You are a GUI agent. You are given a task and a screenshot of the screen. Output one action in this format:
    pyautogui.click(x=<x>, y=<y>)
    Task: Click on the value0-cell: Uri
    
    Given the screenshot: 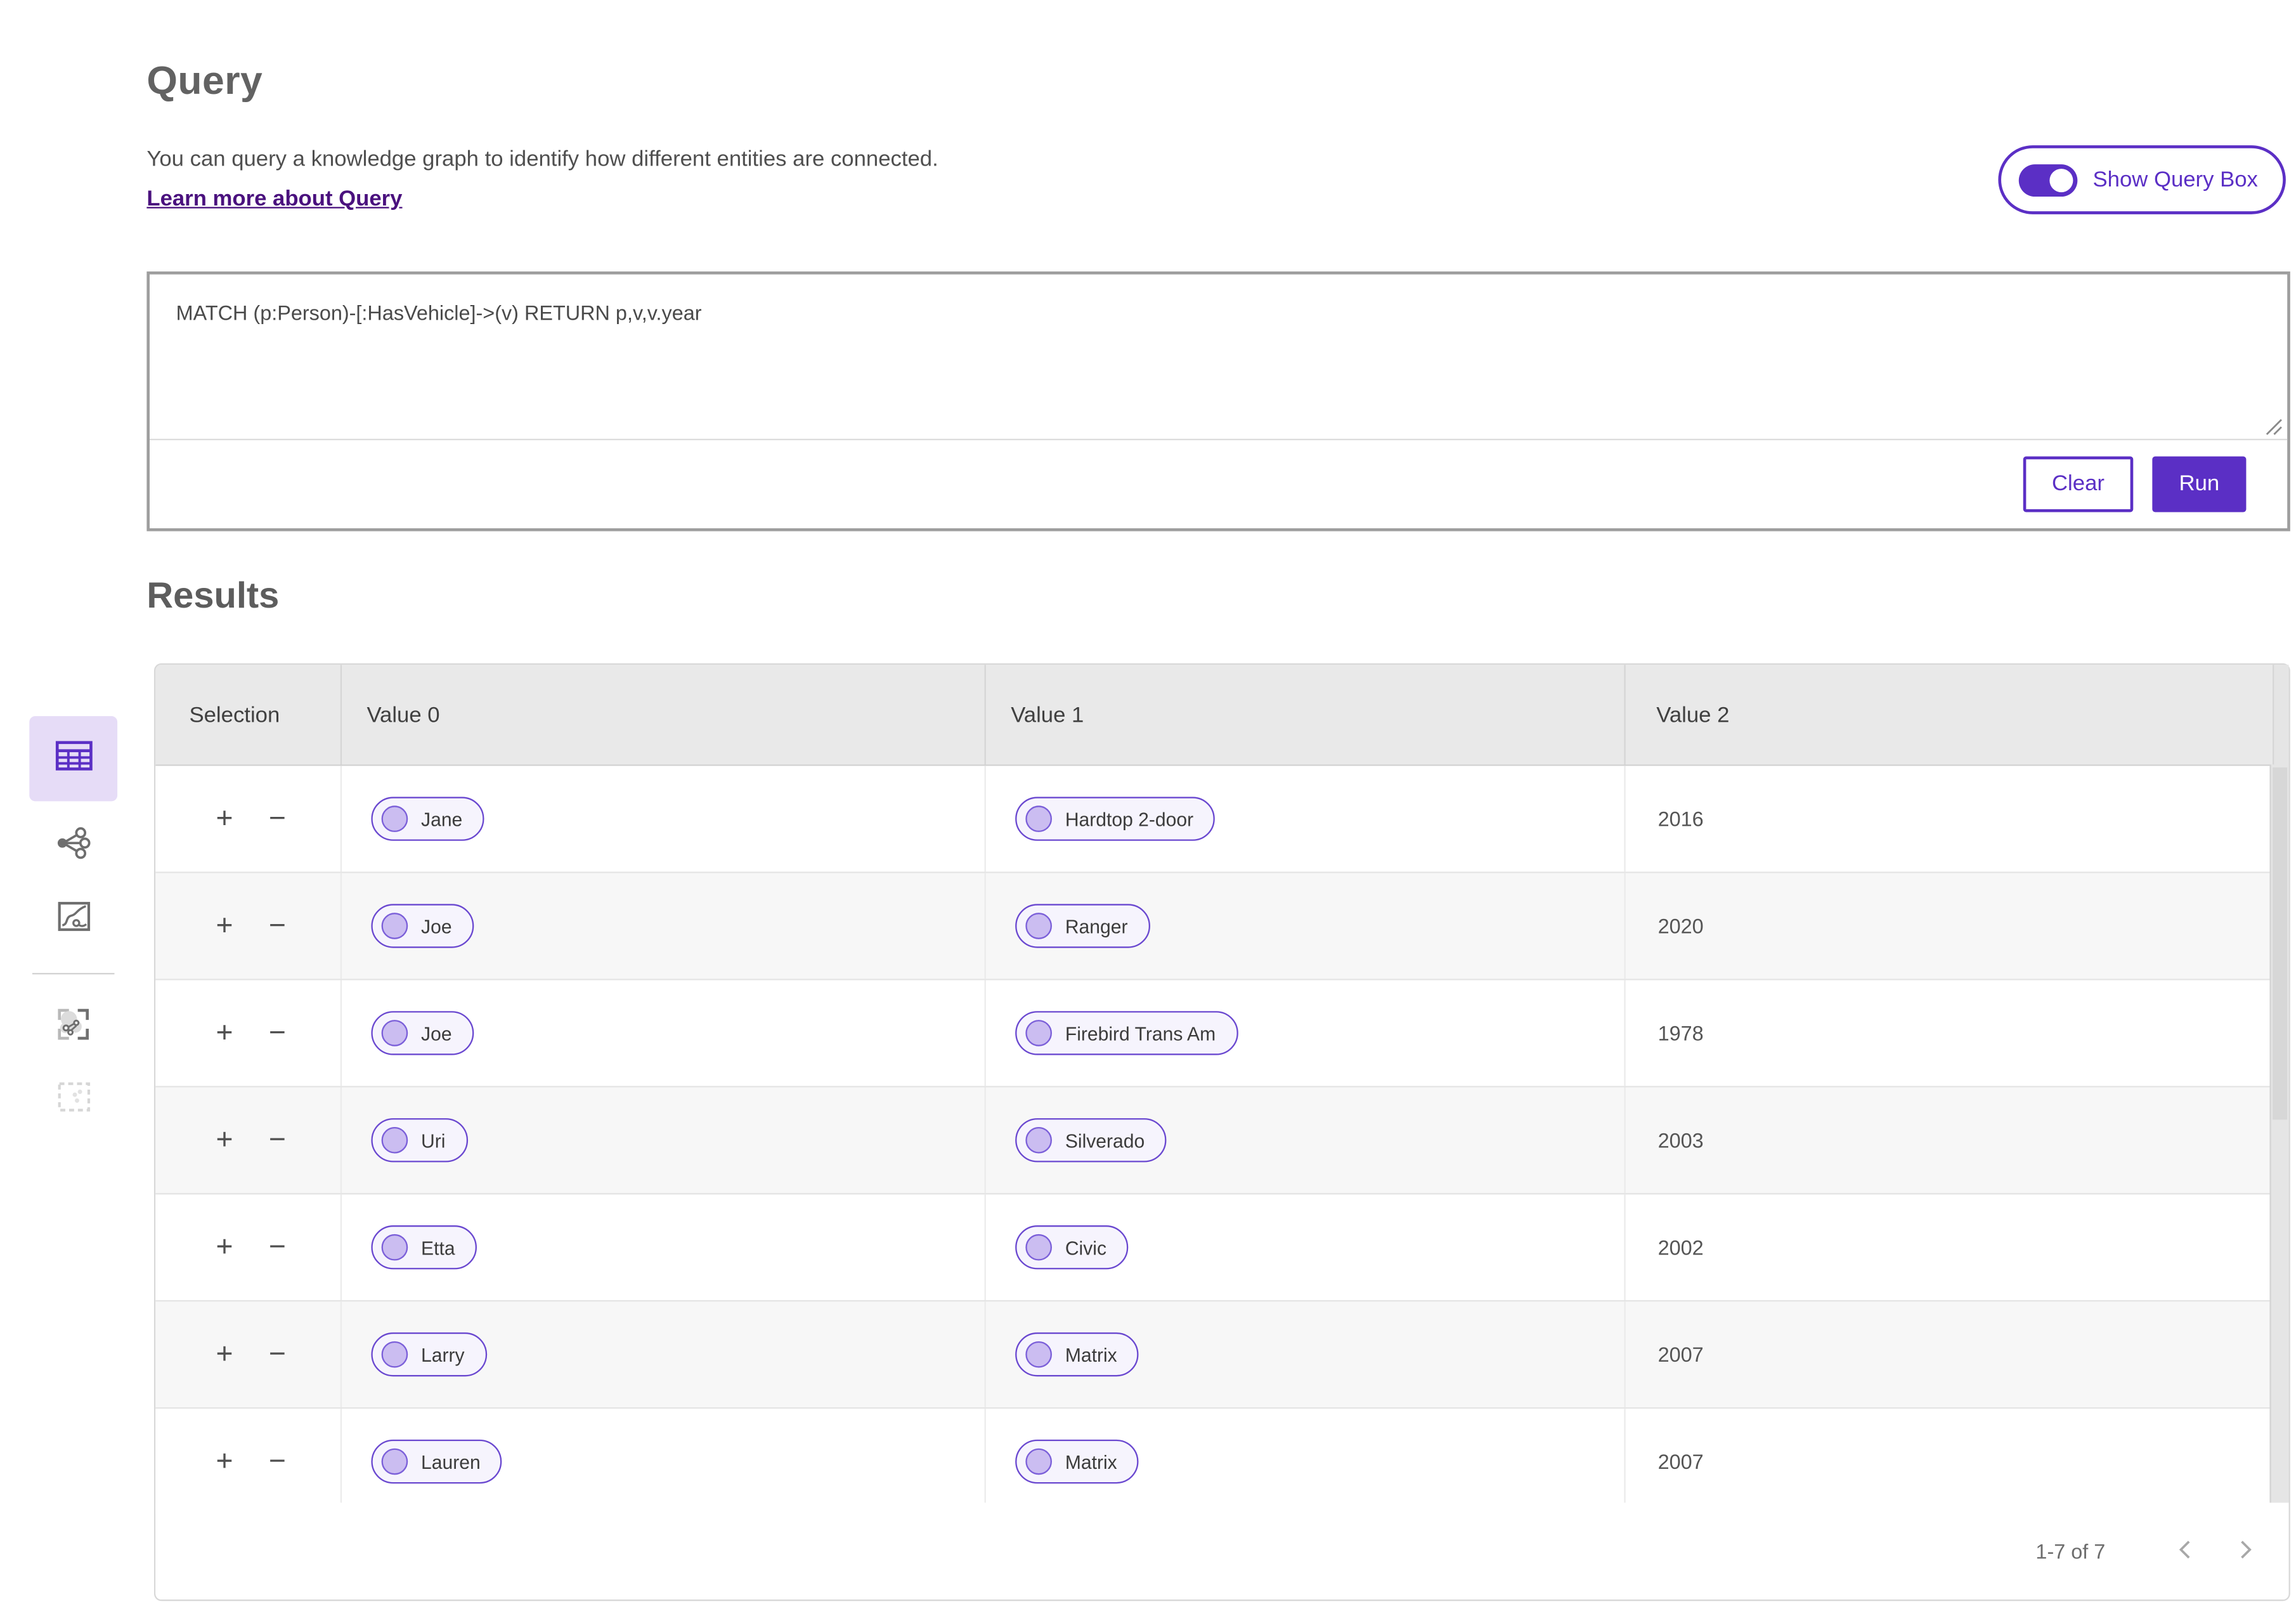 What is the action you would take?
    pyautogui.click(x=662, y=1140)
    